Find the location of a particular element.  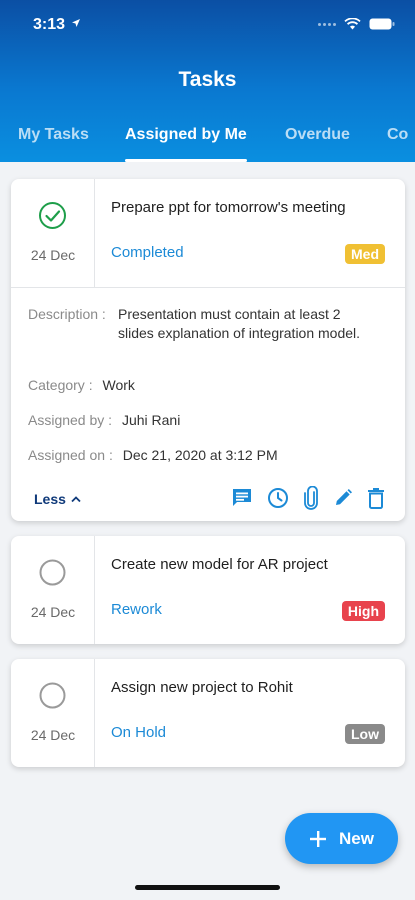

assigned-by-row: Assigned by : Juhi Rani is located at coordinates (104, 420).